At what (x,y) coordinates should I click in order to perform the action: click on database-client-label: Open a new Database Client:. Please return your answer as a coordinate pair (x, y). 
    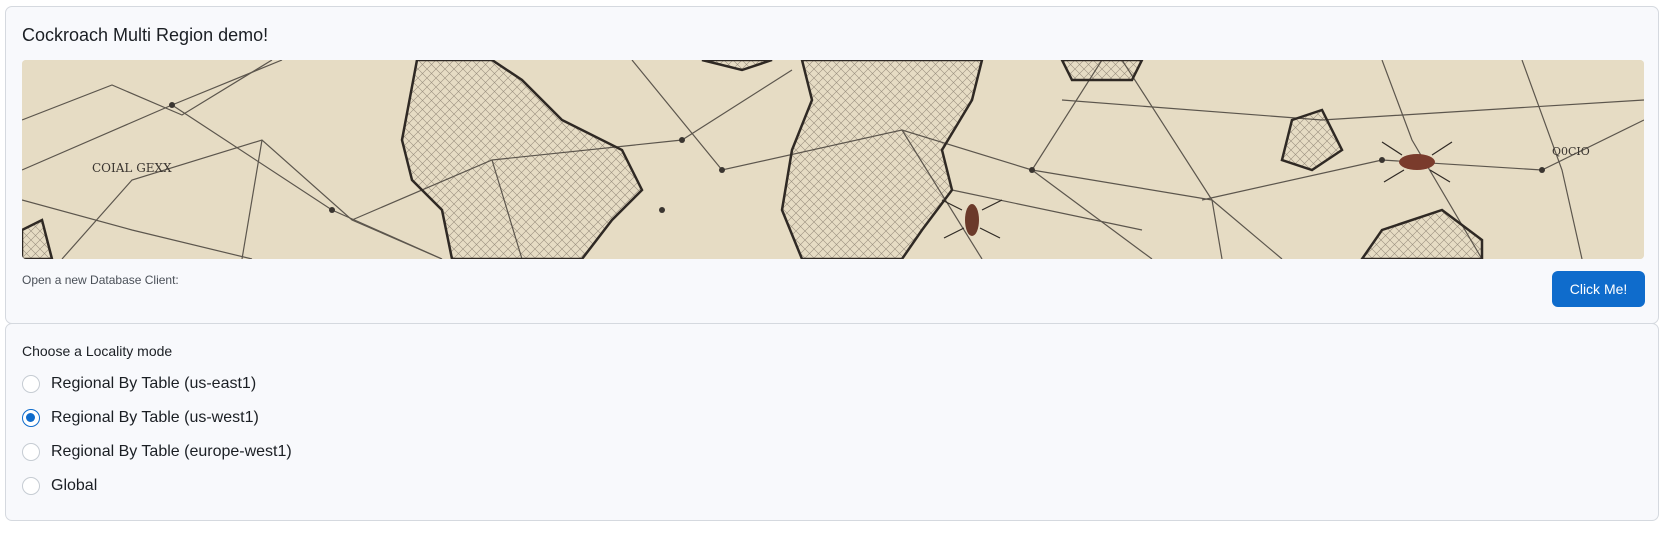
    Looking at the image, I should click on (100, 280).